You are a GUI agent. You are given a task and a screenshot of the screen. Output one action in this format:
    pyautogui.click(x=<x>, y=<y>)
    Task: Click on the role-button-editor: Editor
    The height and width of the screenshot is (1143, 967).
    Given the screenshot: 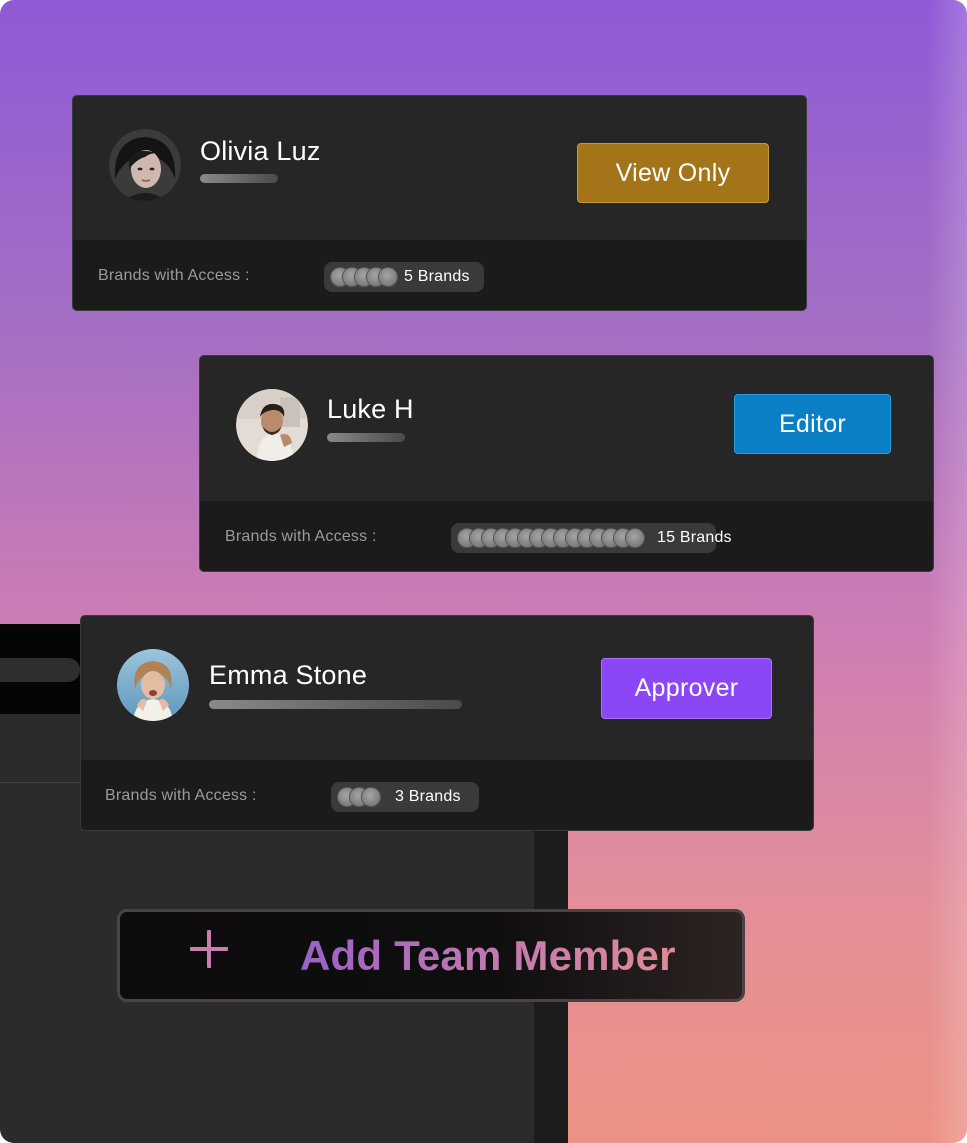 What is the action you would take?
    pyautogui.click(x=812, y=424)
    